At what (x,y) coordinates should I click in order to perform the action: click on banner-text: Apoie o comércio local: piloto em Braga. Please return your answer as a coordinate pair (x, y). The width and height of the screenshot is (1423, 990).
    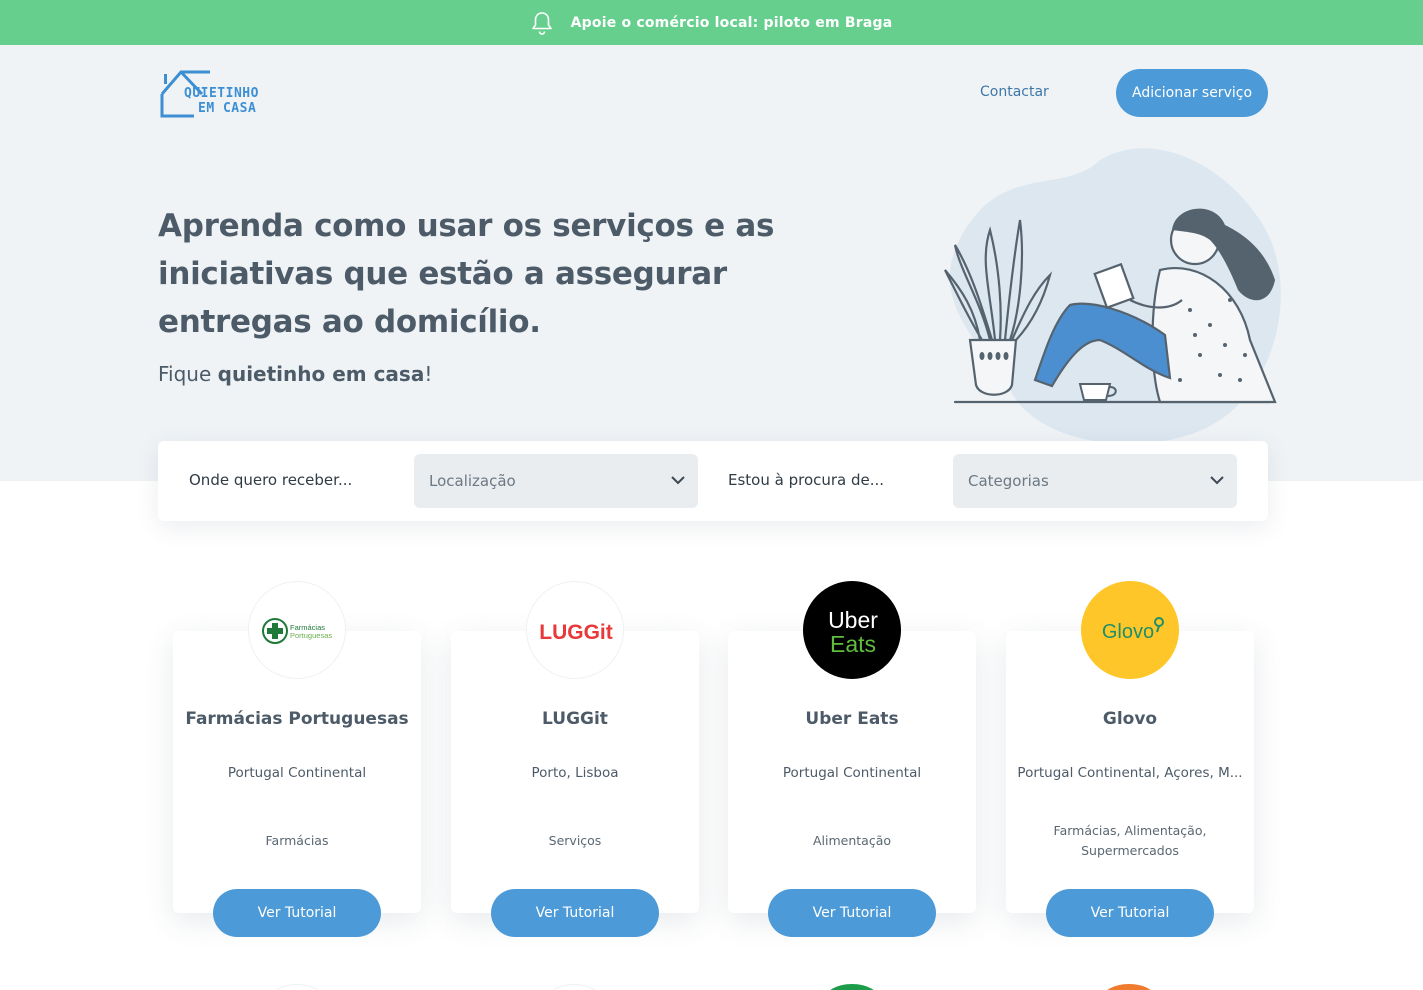
    Looking at the image, I should click on (731, 22).